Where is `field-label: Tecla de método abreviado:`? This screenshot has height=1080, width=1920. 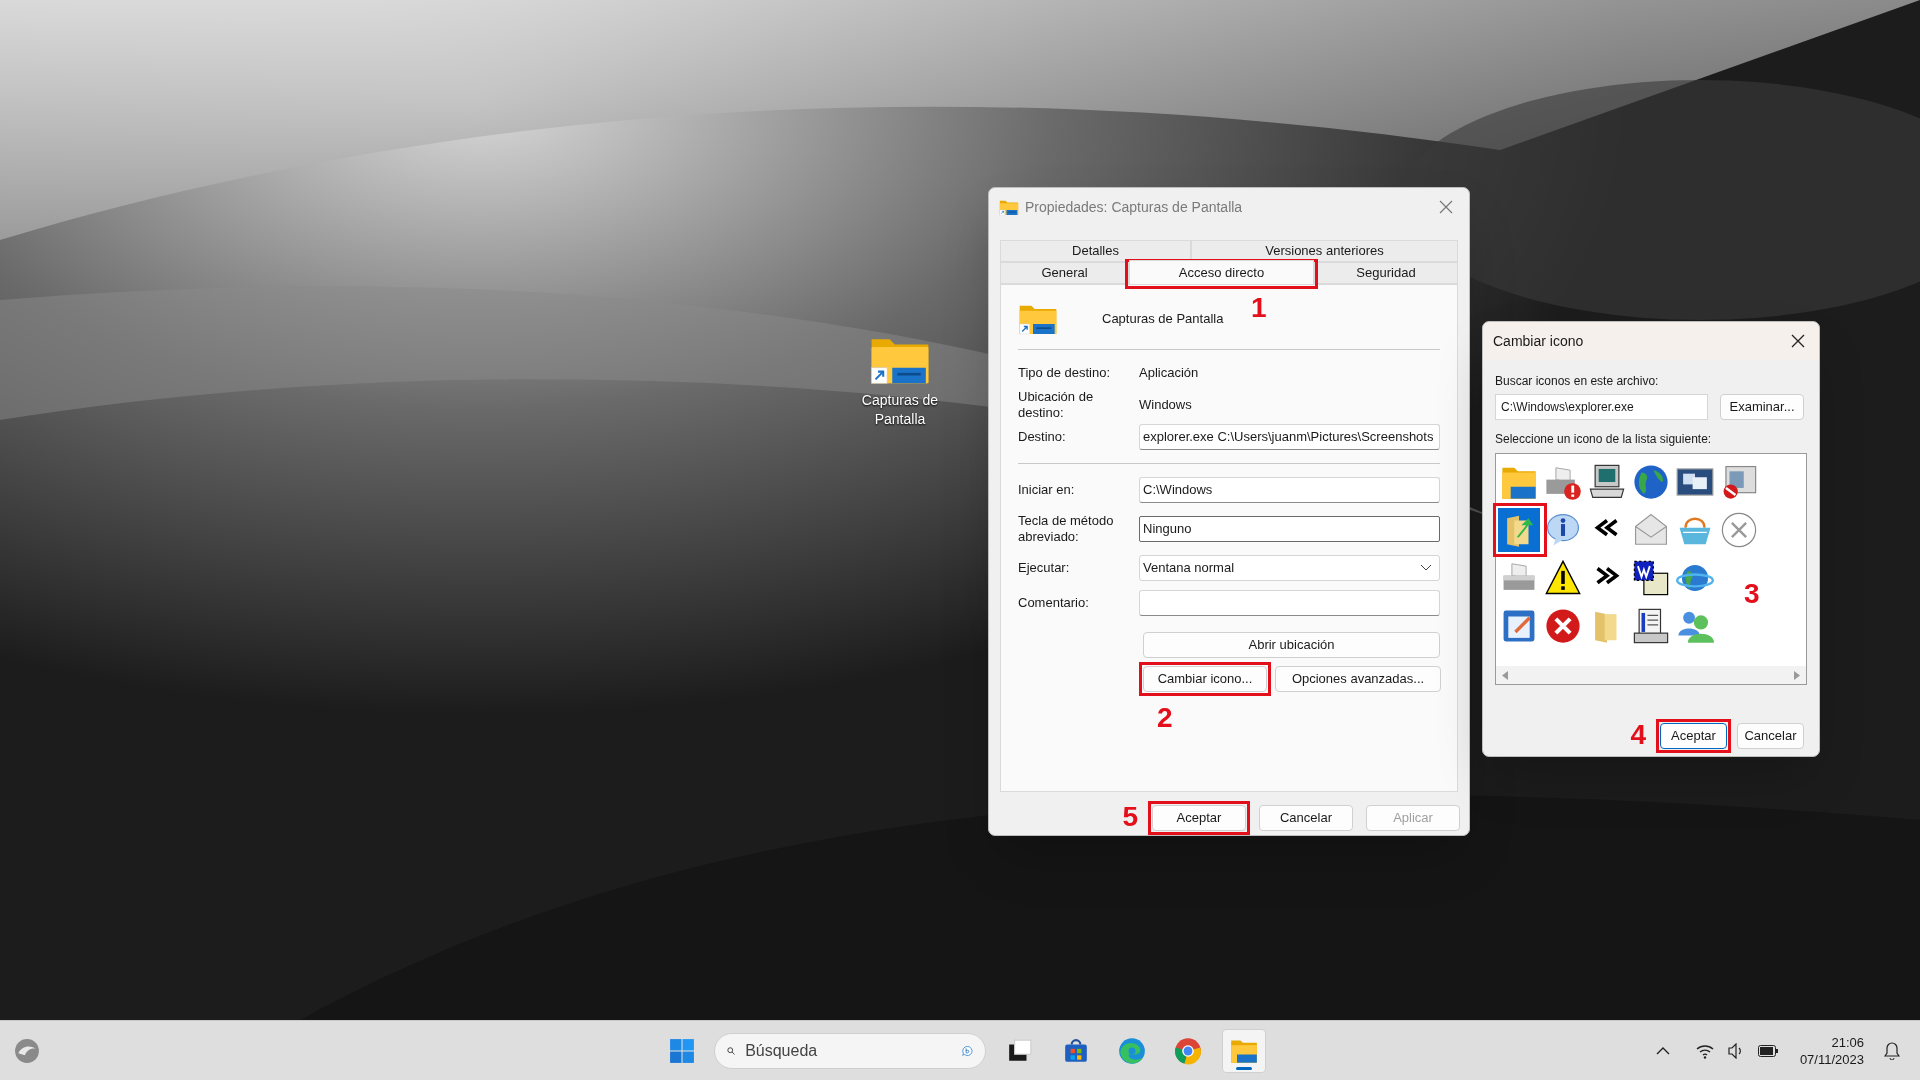
field-label: Tecla de método abreviado: is located at coordinates (1066, 529).